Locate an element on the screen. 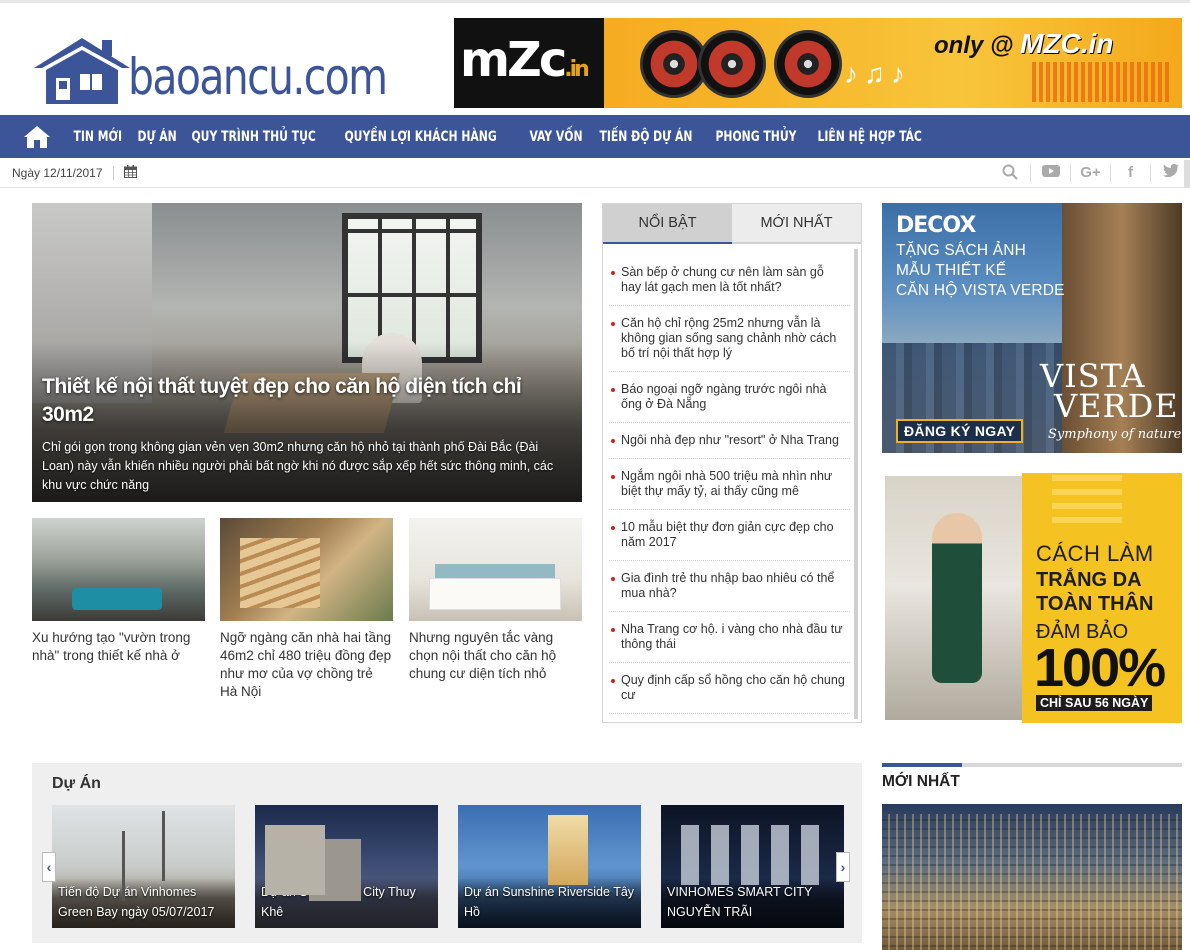 The height and width of the screenshot is (950, 1190). list-item: Quy định cấp sổ hồng cho căn hộ chung cư is located at coordinates (729, 688).